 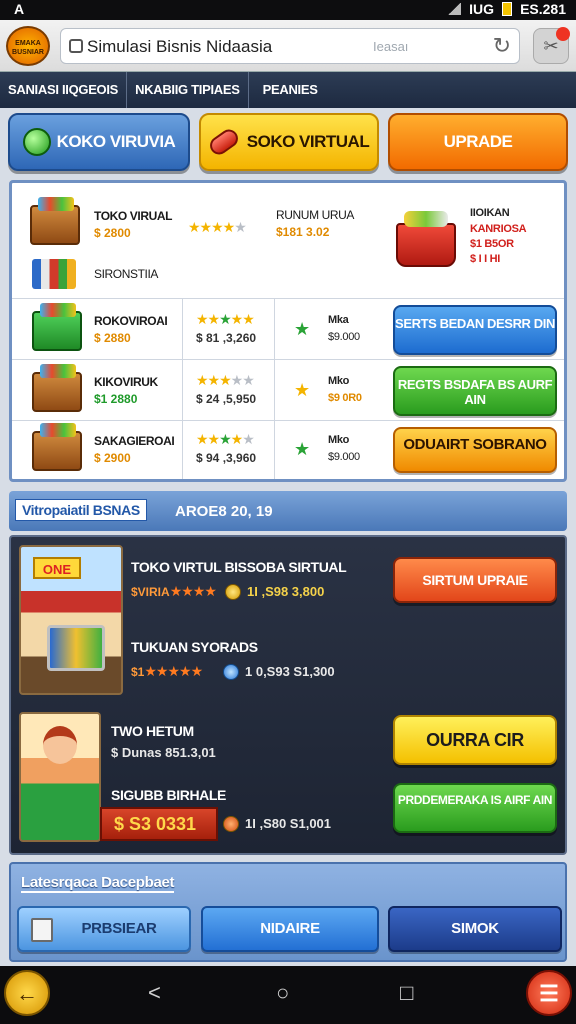 I want to click on products-icon, so click(x=54, y=274).